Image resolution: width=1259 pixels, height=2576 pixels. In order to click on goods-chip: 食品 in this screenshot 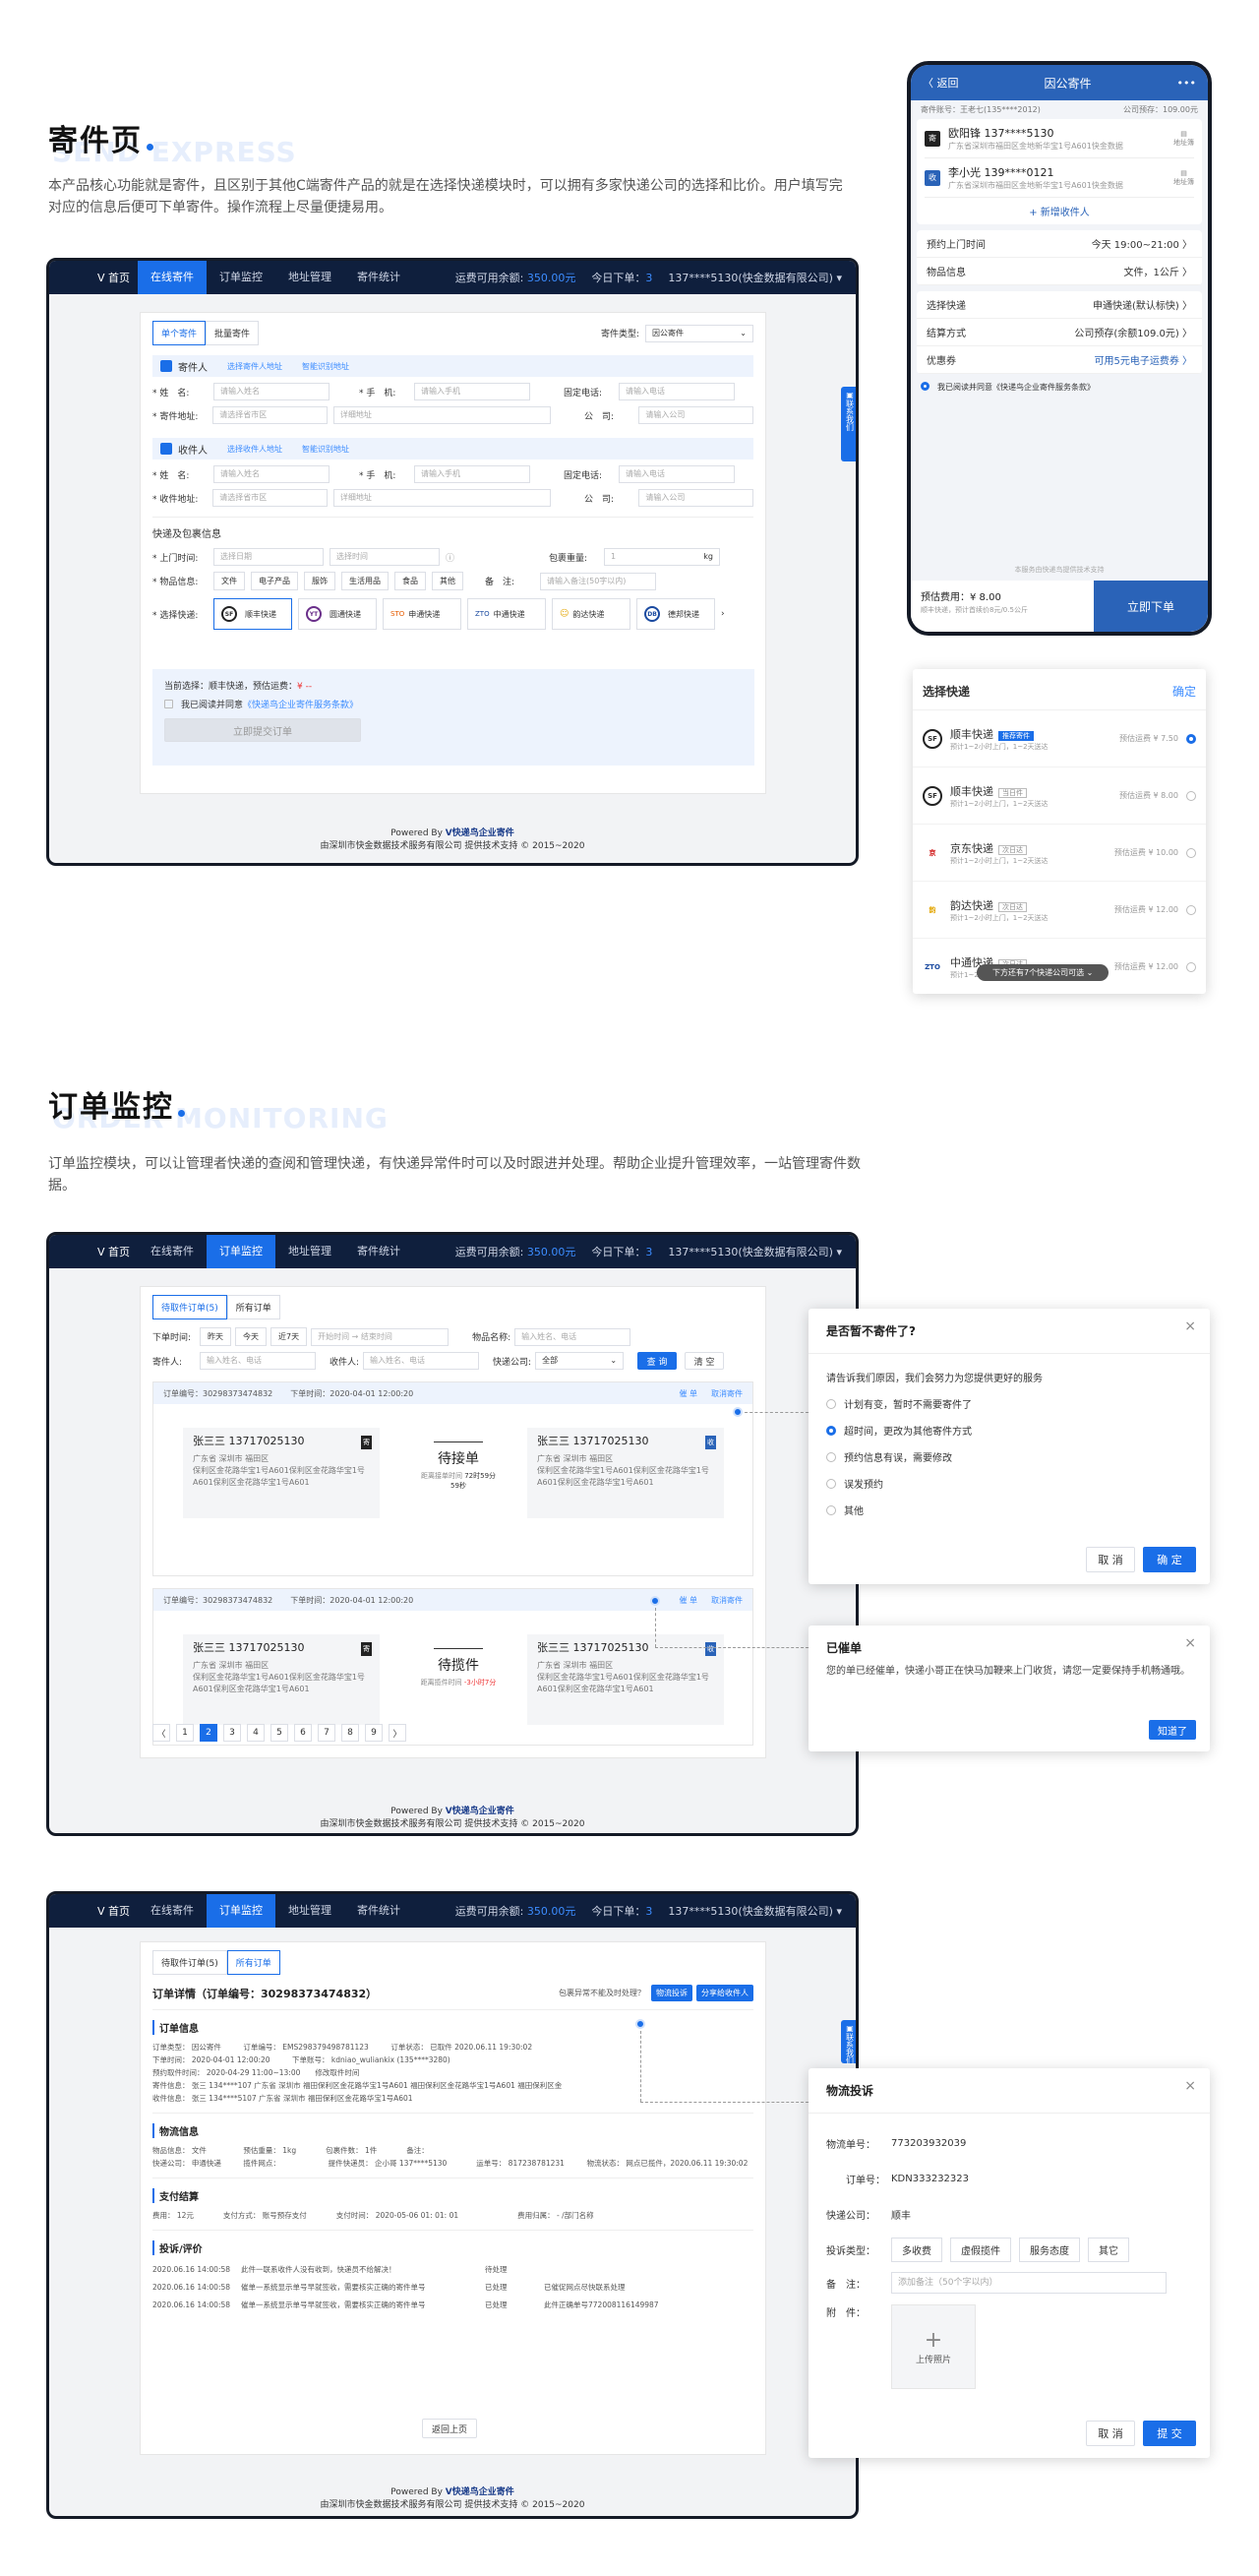, I will do `click(410, 581)`.